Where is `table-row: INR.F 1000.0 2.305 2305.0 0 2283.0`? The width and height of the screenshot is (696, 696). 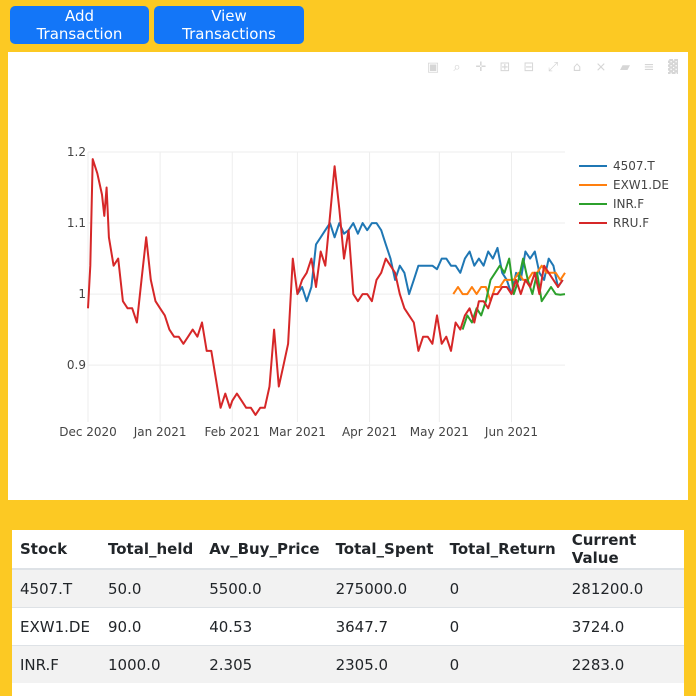 table-row: INR.F 1000.0 2.305 2305.0 0 2283.0 is located at coordinates (348, 664).